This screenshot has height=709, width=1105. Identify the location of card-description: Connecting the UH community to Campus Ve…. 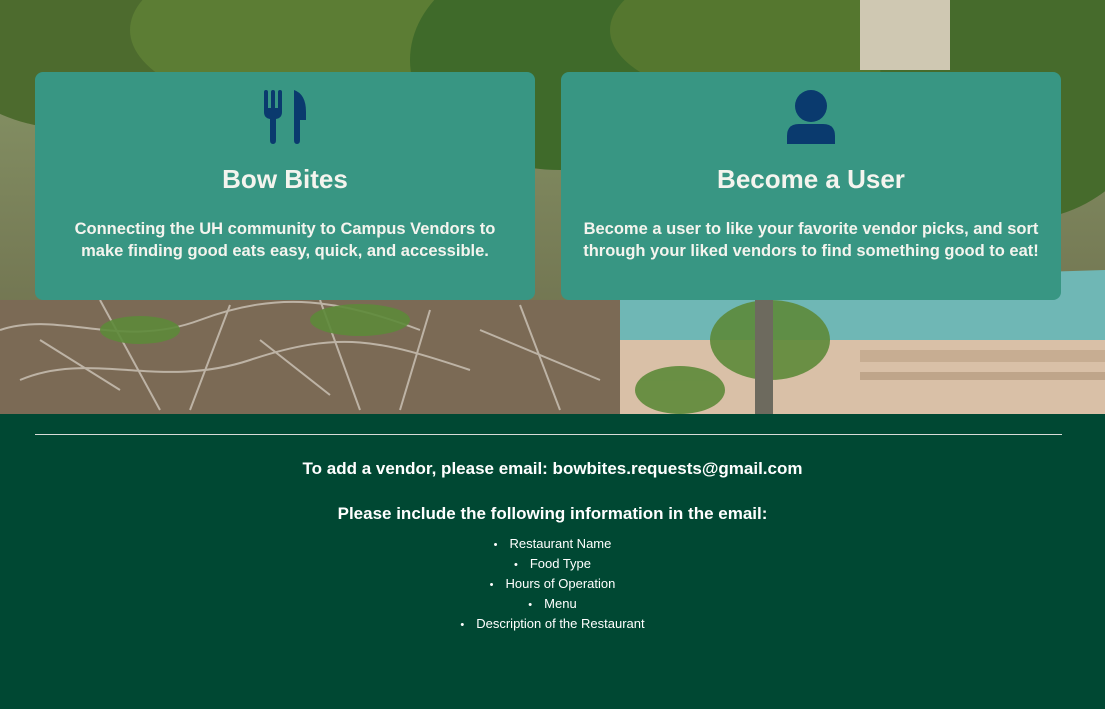
(285, 240).